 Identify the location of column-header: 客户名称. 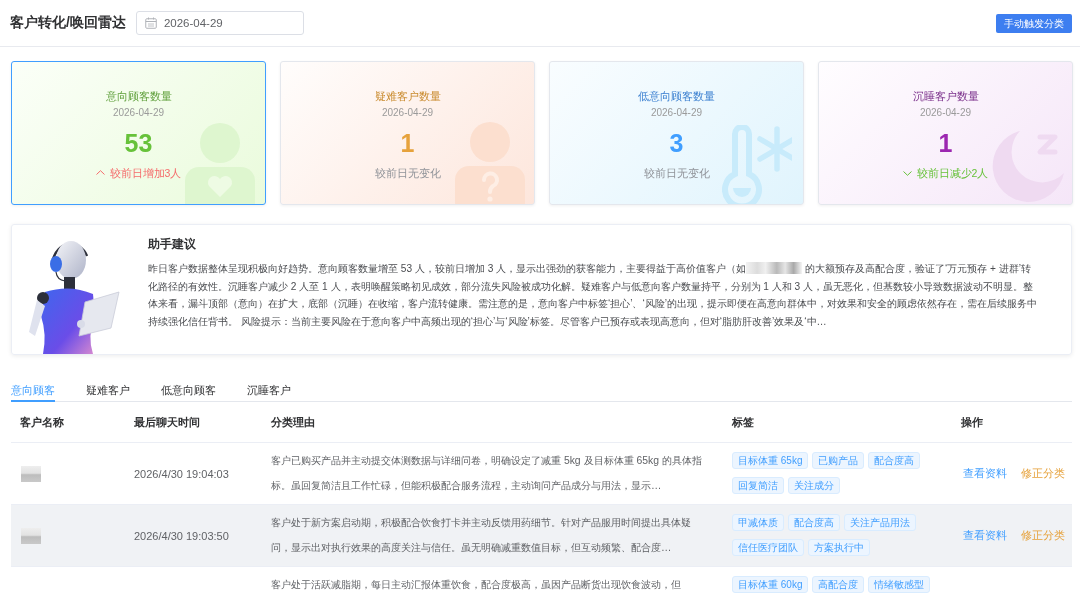
(42, 422).